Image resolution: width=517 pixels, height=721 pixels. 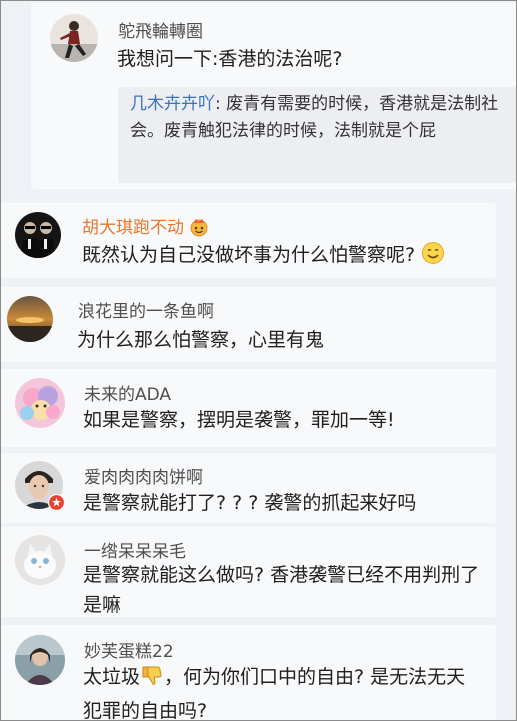 I want to click on comment-text: 既然认为自己没做坏事为什么怕警察呢?, so click(x=263, y=257).